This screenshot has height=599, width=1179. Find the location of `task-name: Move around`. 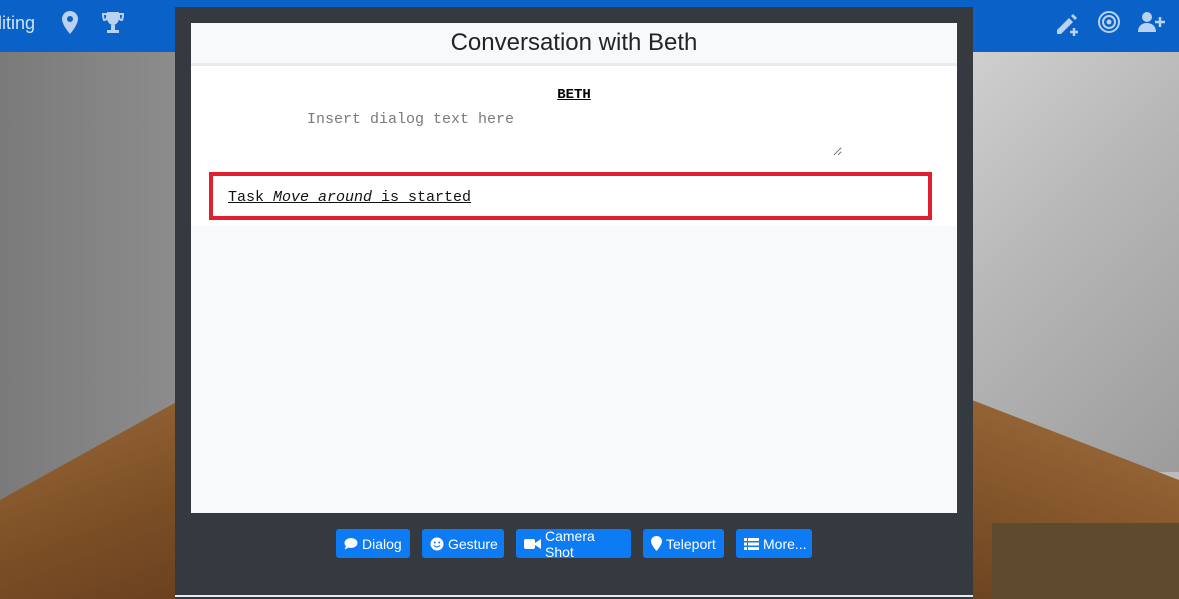

task-name: Move around is located at coordinates (323, 197).